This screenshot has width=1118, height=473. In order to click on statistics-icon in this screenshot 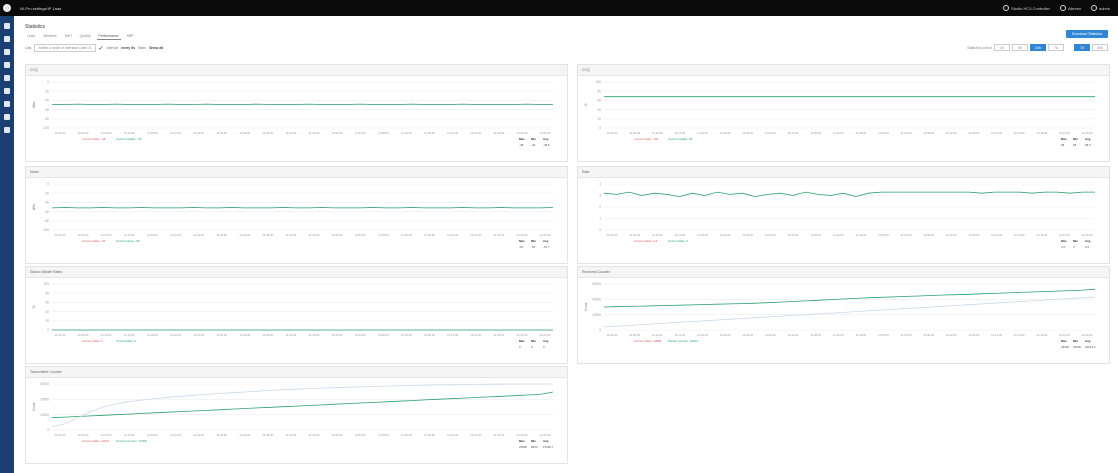, I will do `click(7, 78)`.